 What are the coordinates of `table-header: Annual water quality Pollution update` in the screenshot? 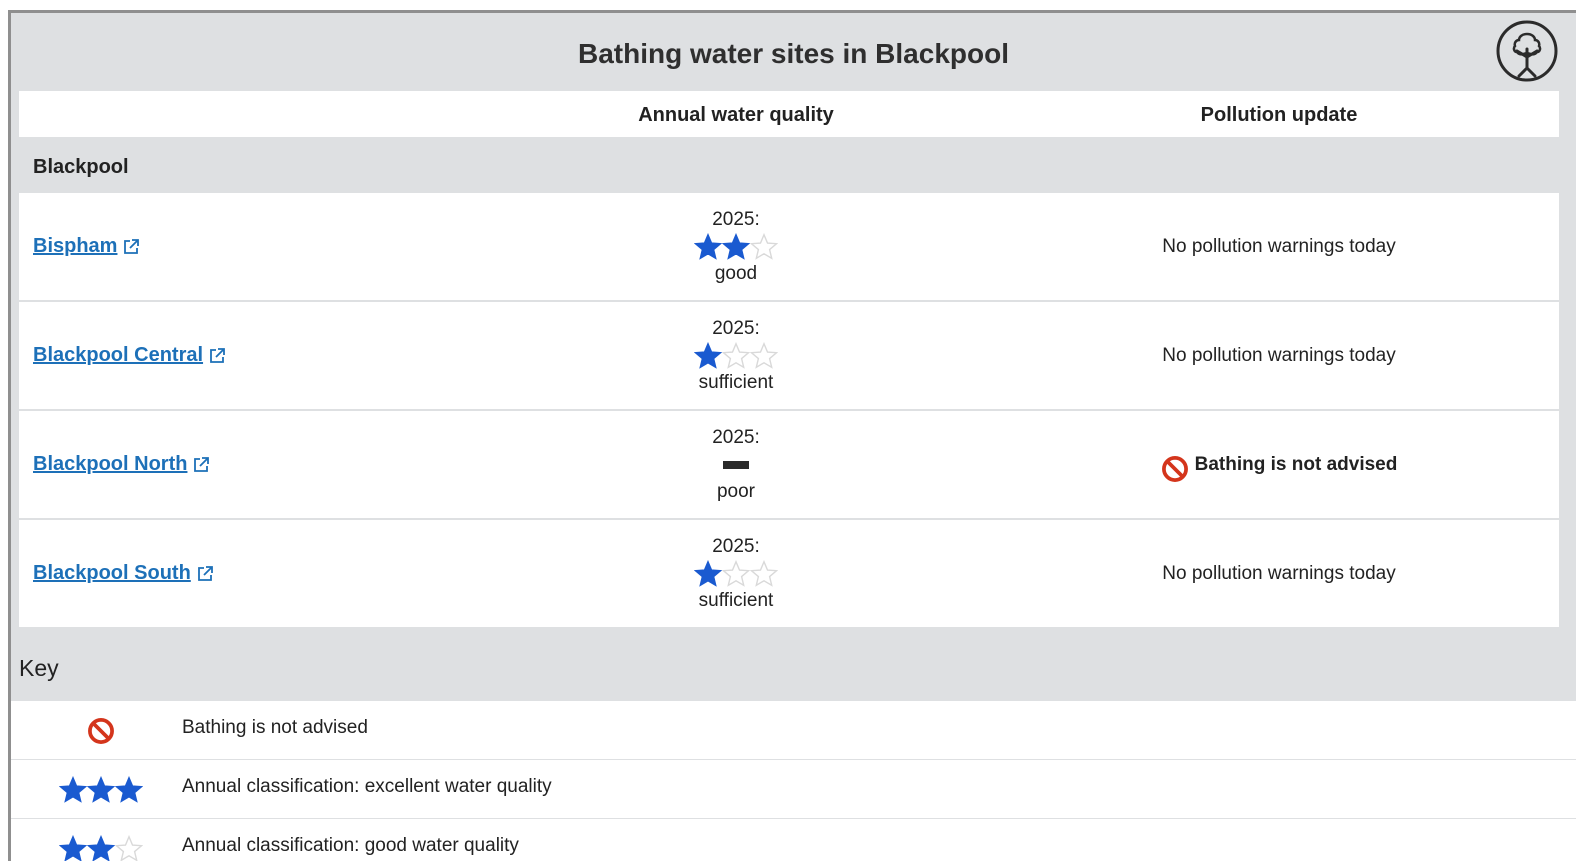 It's located at (789, 114).